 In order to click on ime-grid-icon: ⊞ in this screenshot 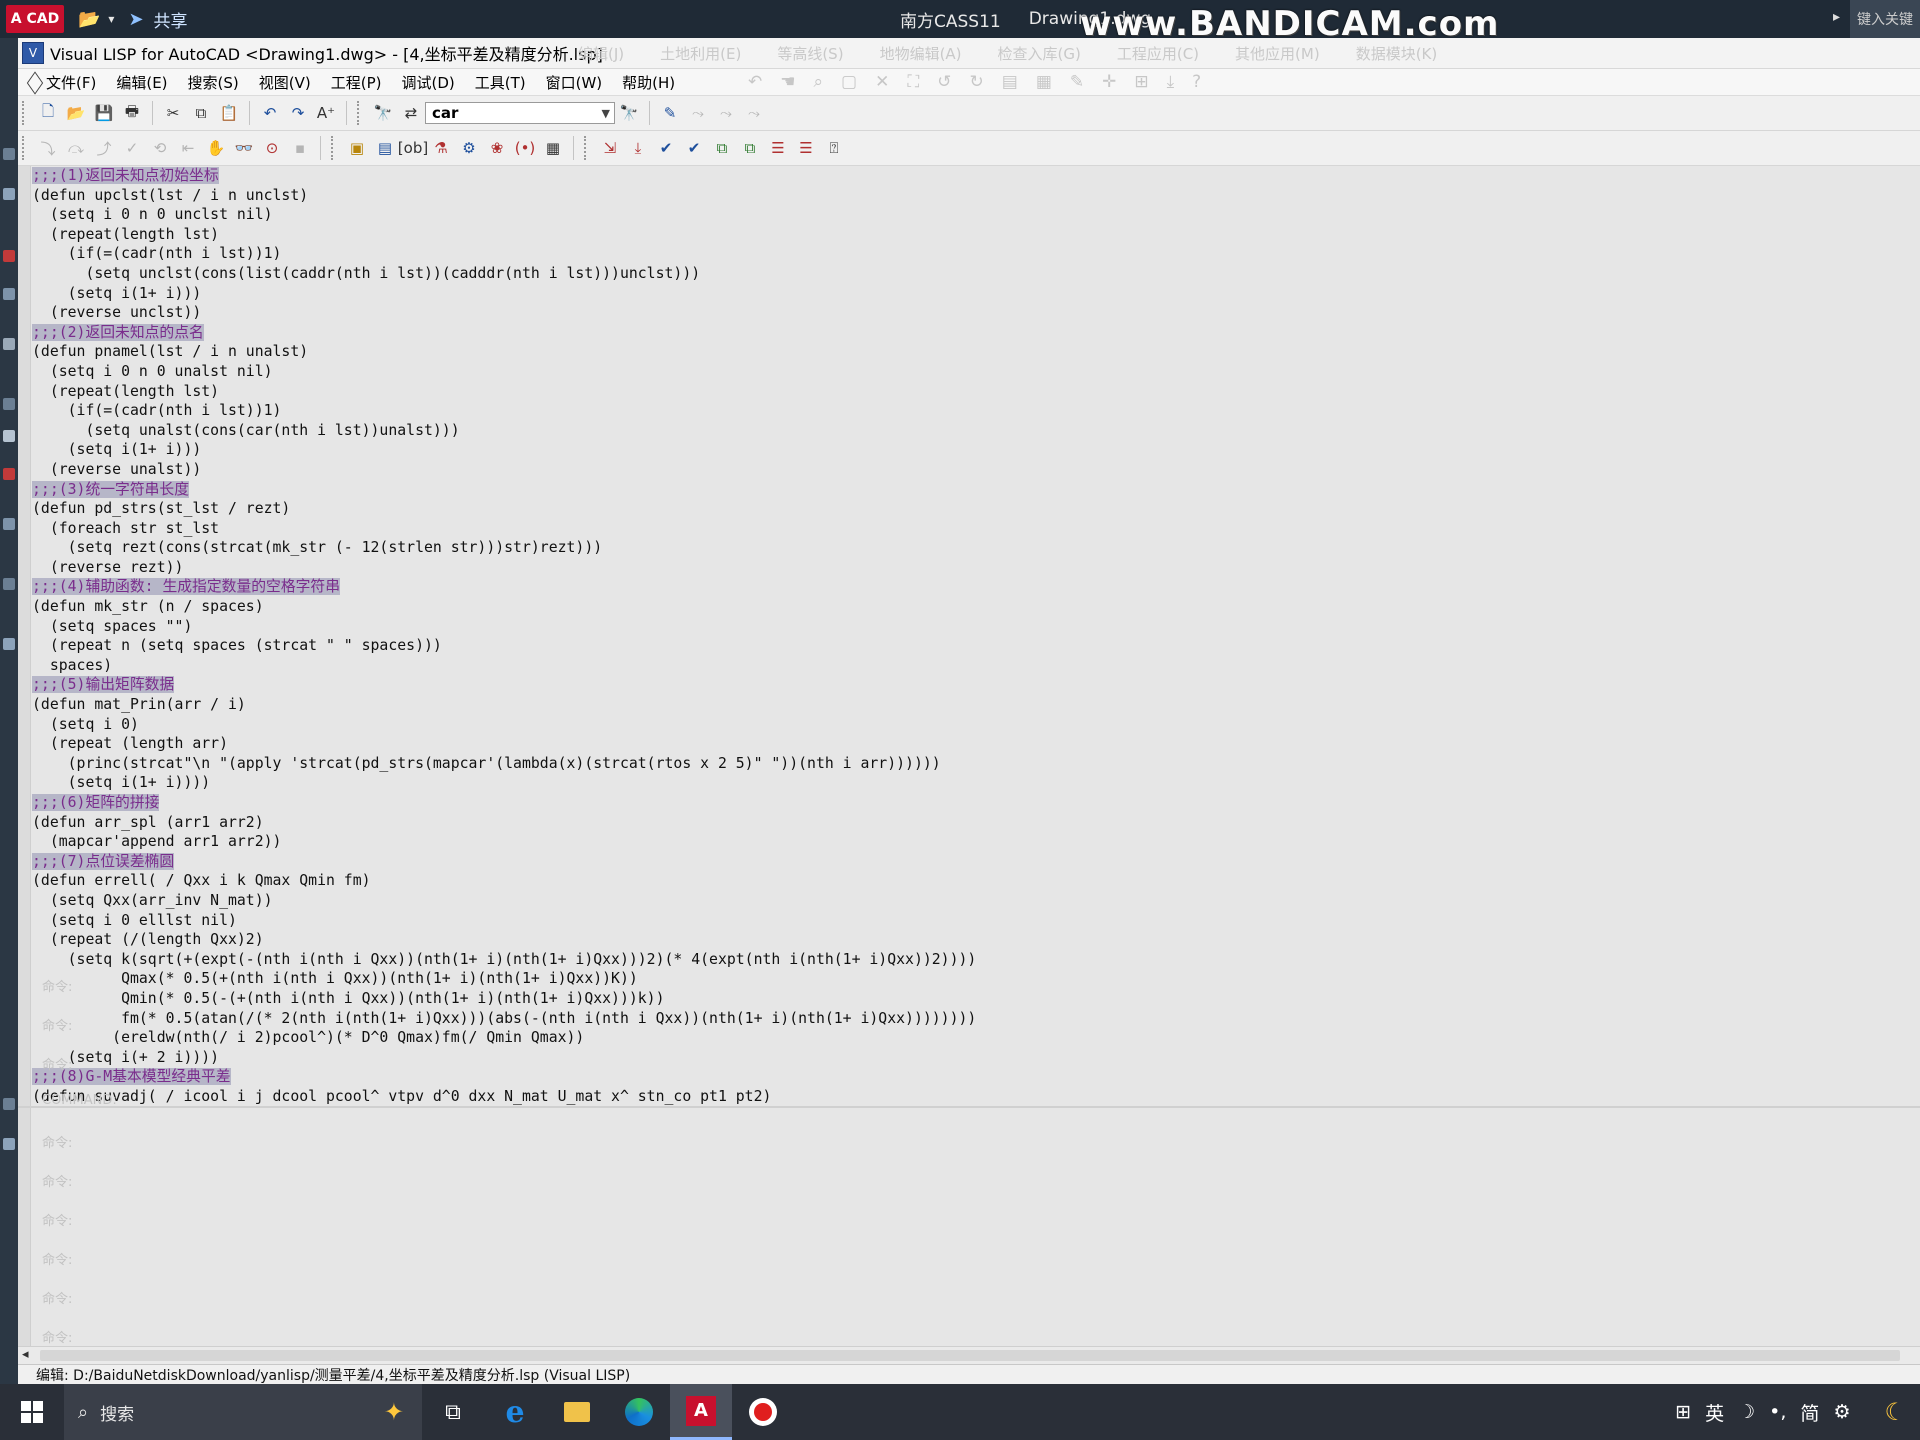, I will do `click(1683, 1412)`.